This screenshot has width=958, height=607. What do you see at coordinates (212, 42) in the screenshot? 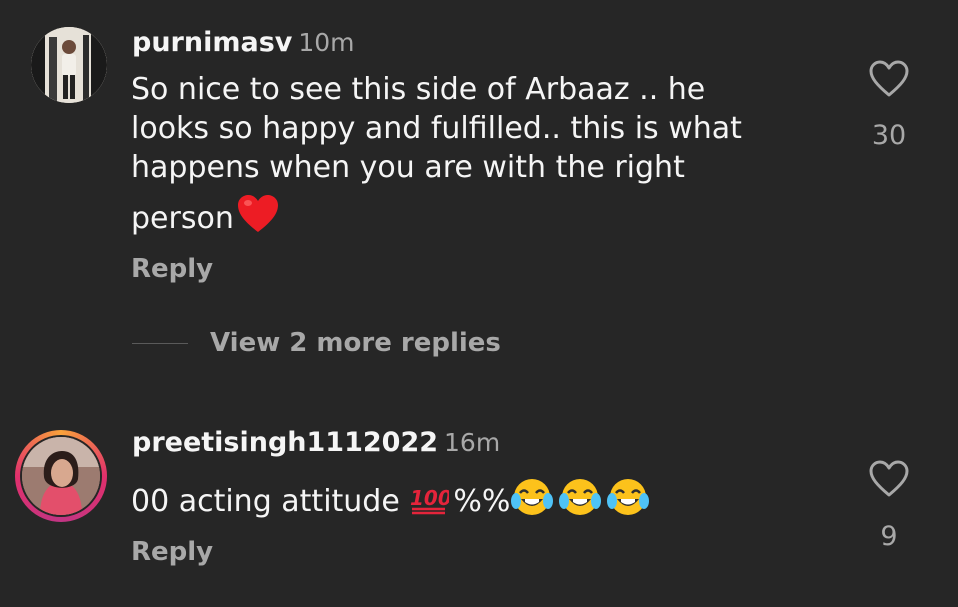
I see `username: purnimasv` at bounding box center [212, 42].